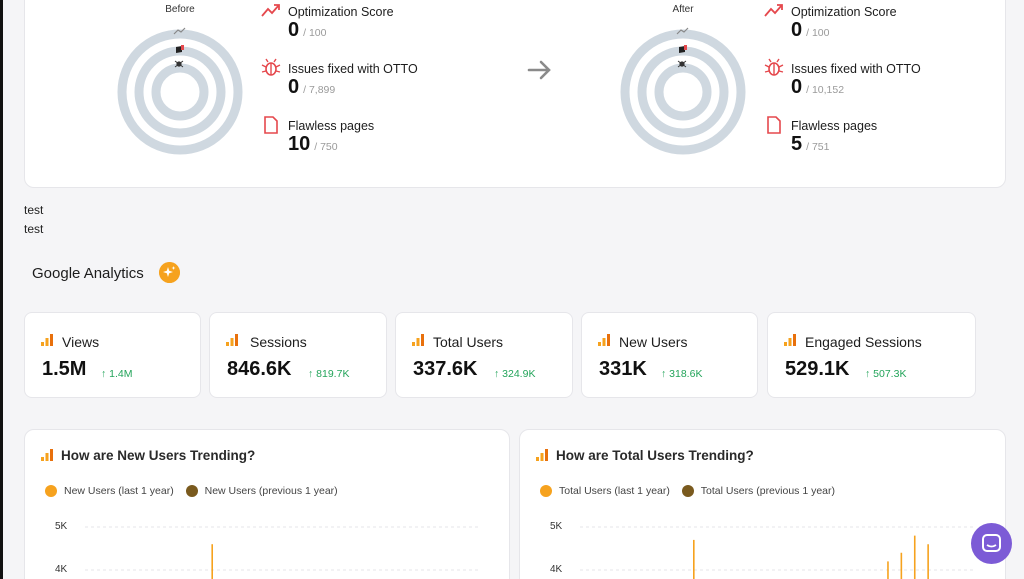 The height and width of the screenshot is (579, 1024). Describe the element at coordinates (539, 70) in the screenshot. I see `arrow-right-icon` at that location.